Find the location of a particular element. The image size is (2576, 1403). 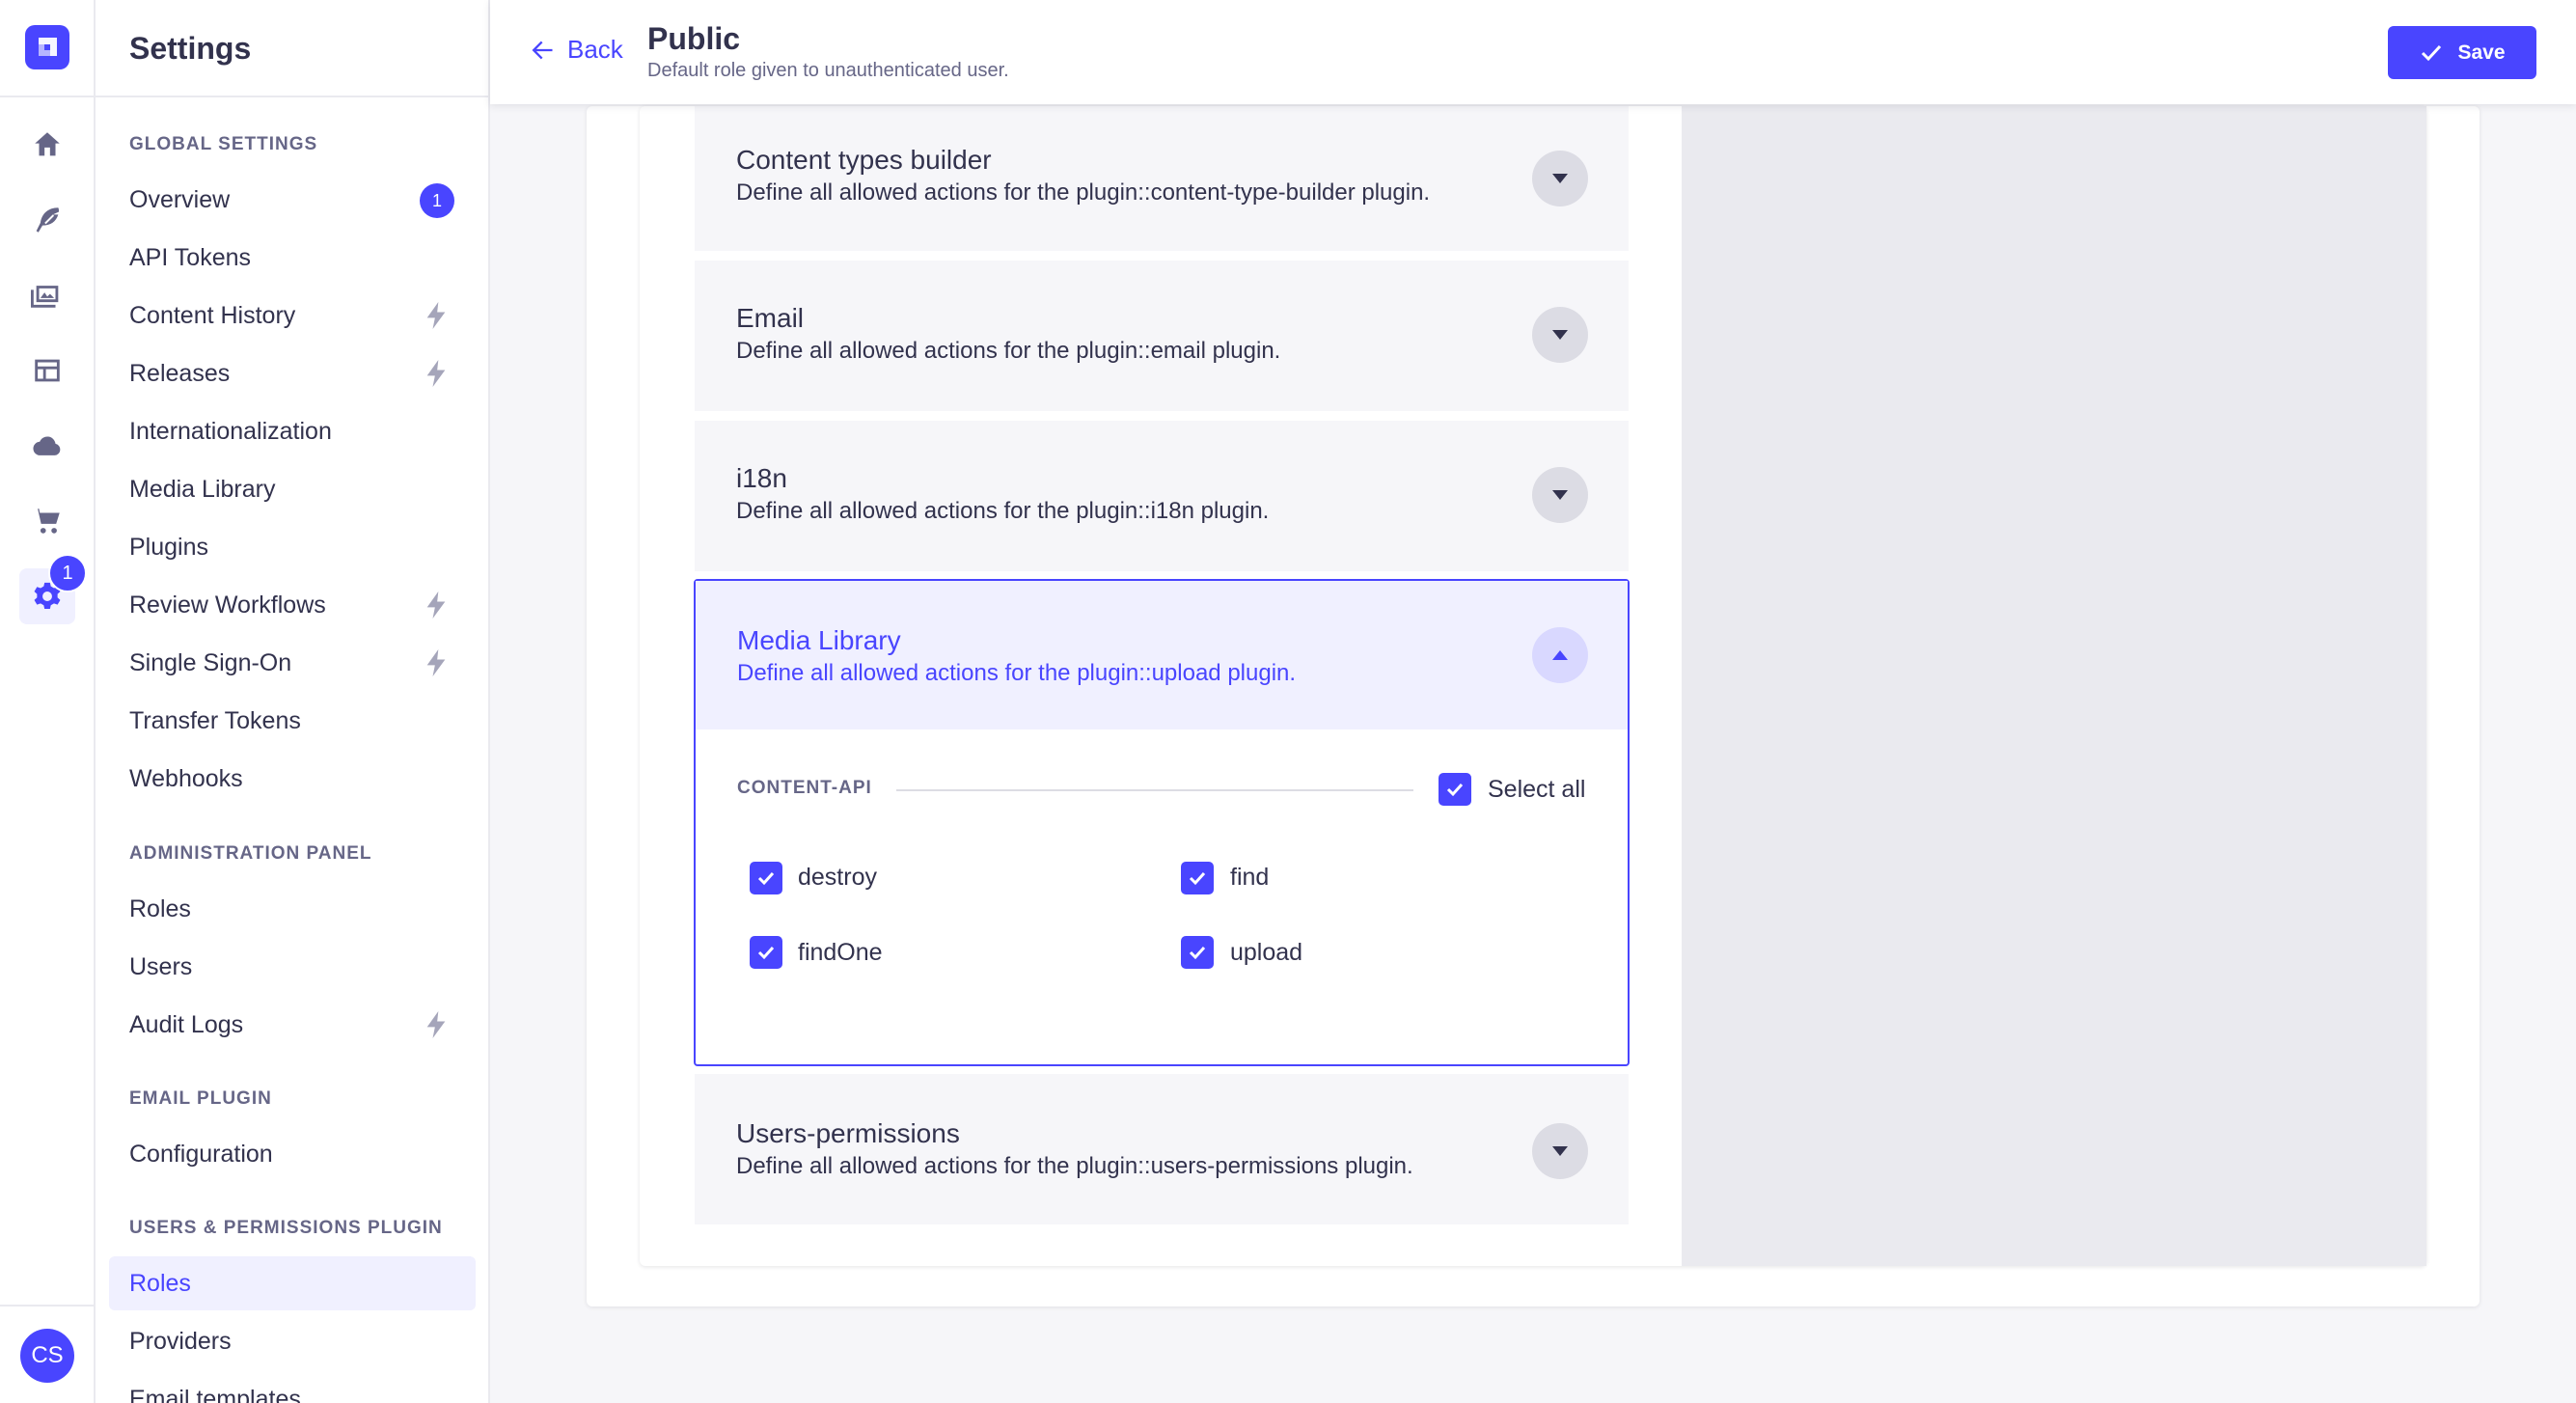

sidebar-item-providers: Providers is located at coordinates (293, 1341).